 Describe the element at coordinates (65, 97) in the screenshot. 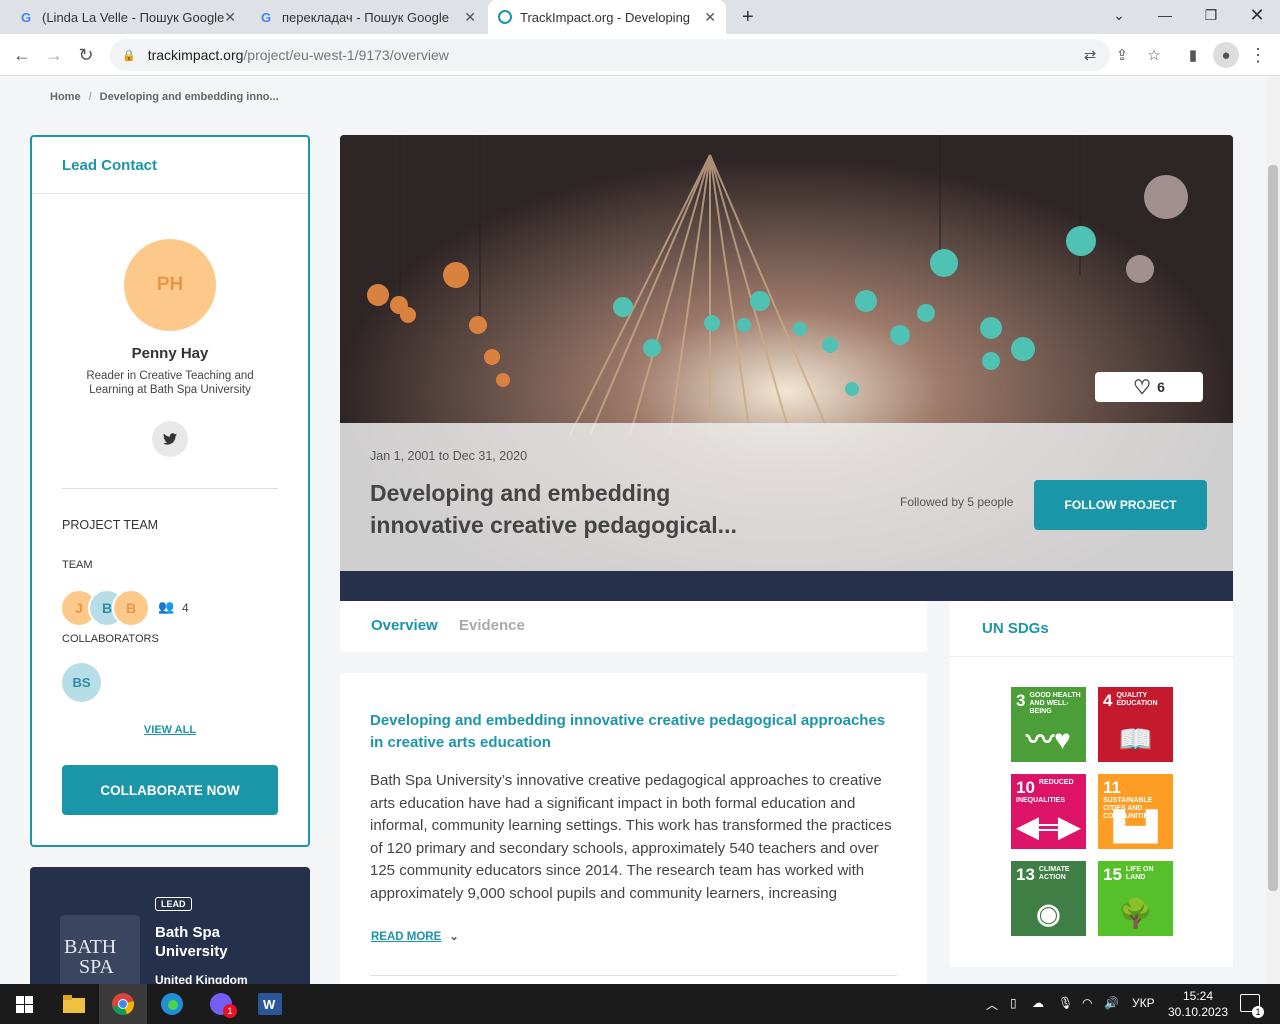

I see `breadcrumb-home: Home` at that location.